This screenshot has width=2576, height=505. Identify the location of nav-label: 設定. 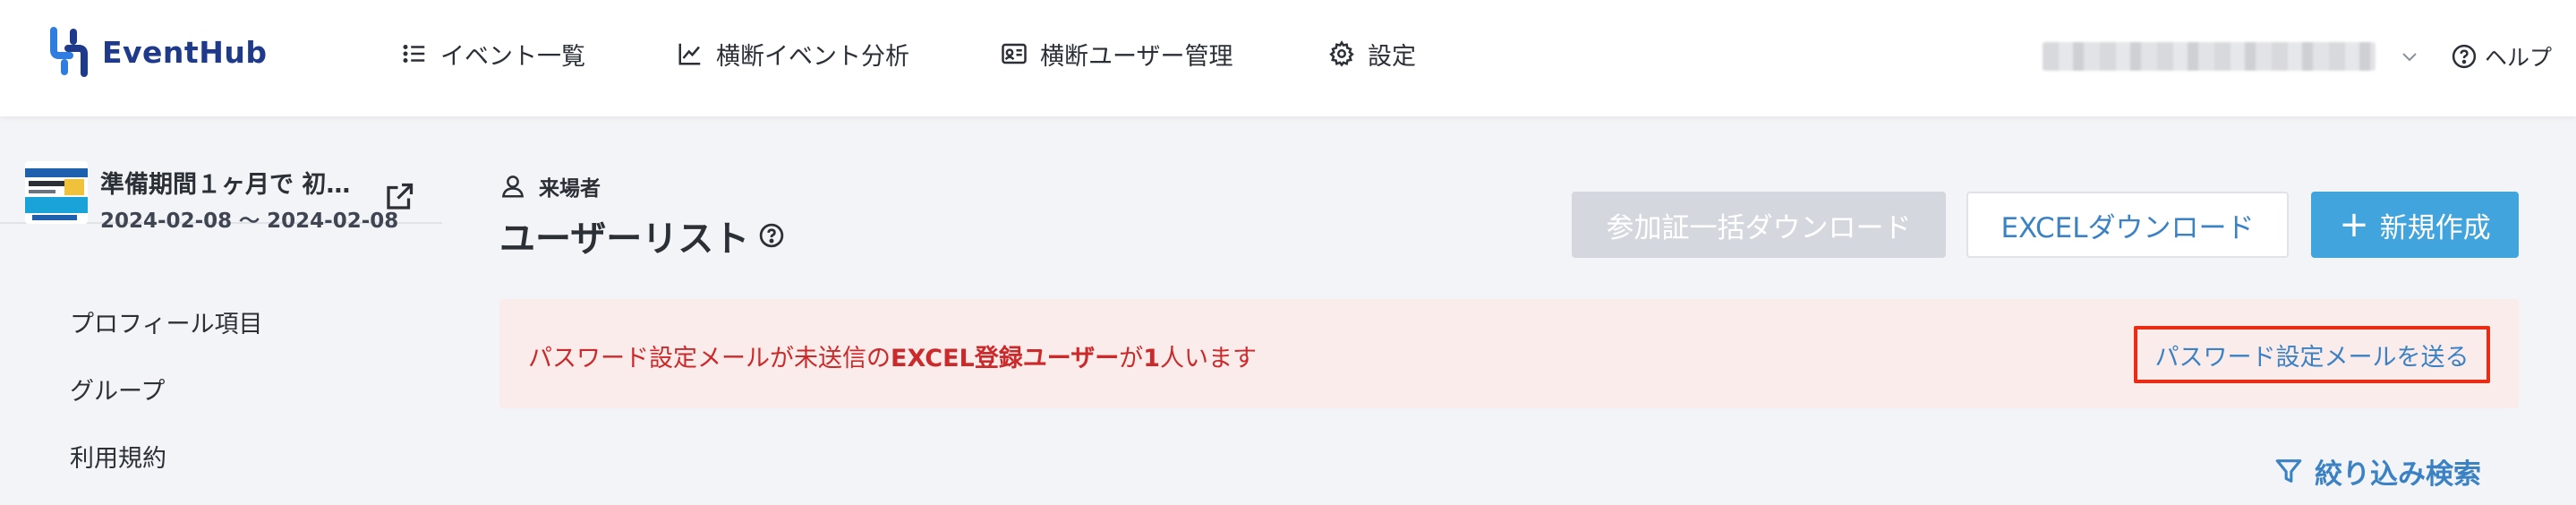
(1392, 57).